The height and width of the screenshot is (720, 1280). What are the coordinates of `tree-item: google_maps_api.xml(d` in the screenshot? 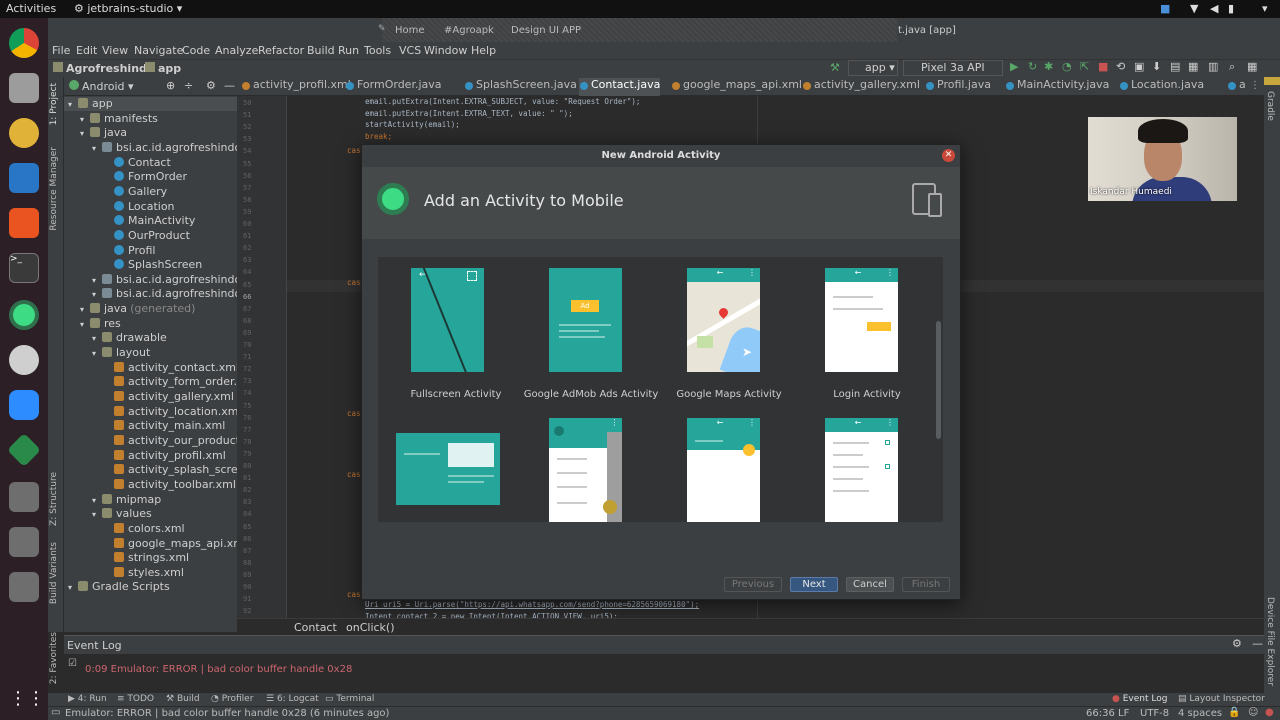 It's located at (150, 544).